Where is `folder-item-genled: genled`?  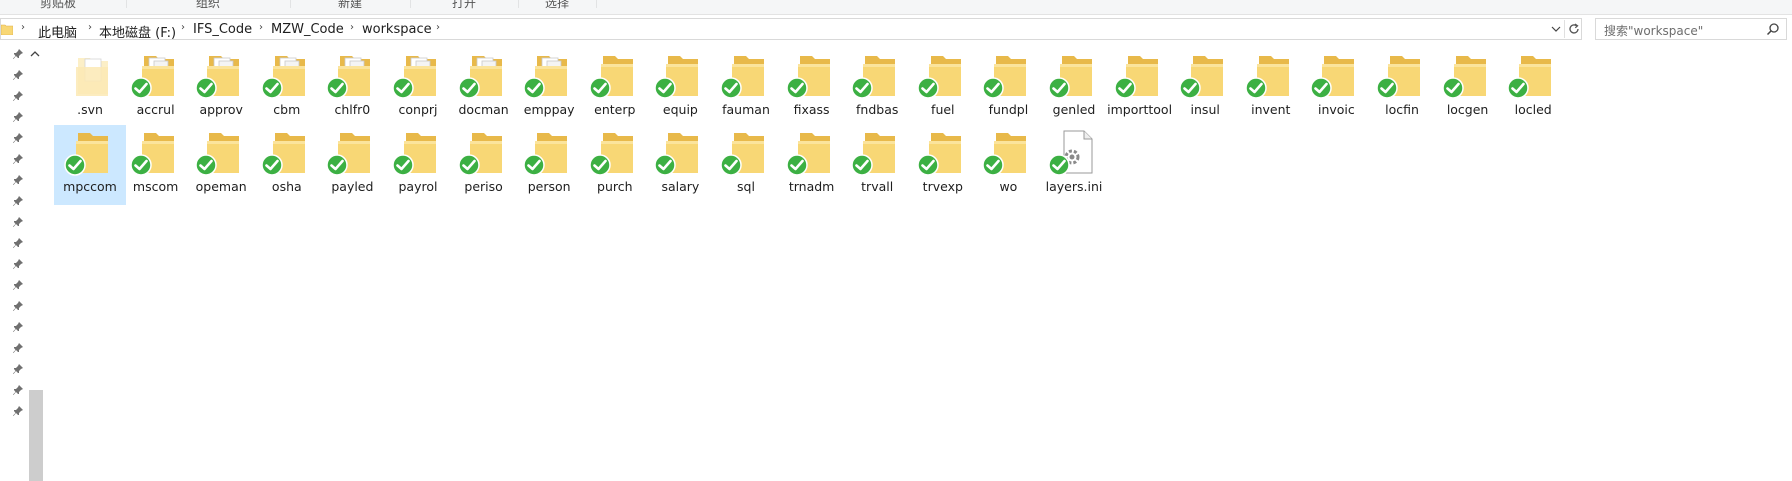
folder-item-genled: genled is located at coordinates (1074, 88).